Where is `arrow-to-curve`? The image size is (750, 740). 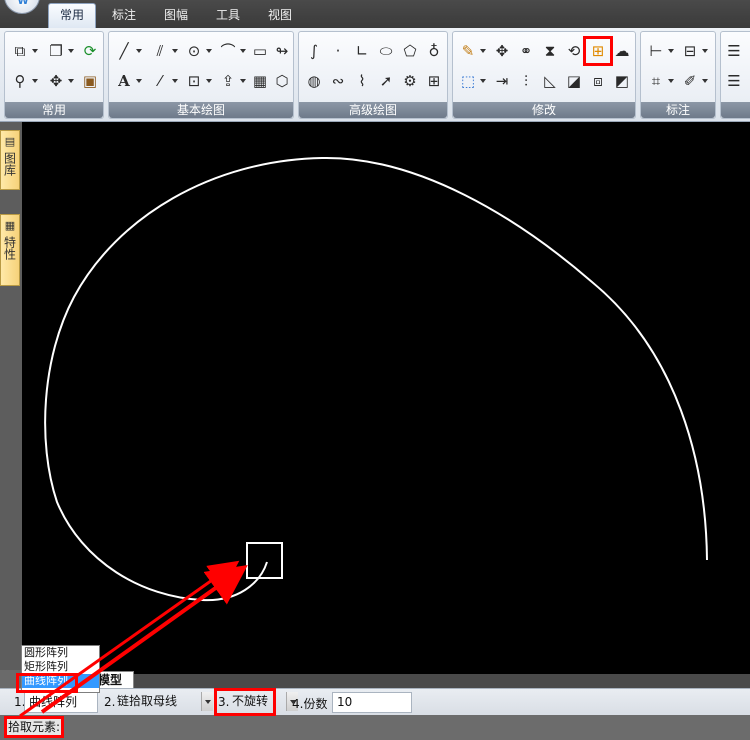
arrow-to-curve is located at coordinates (129, 639).